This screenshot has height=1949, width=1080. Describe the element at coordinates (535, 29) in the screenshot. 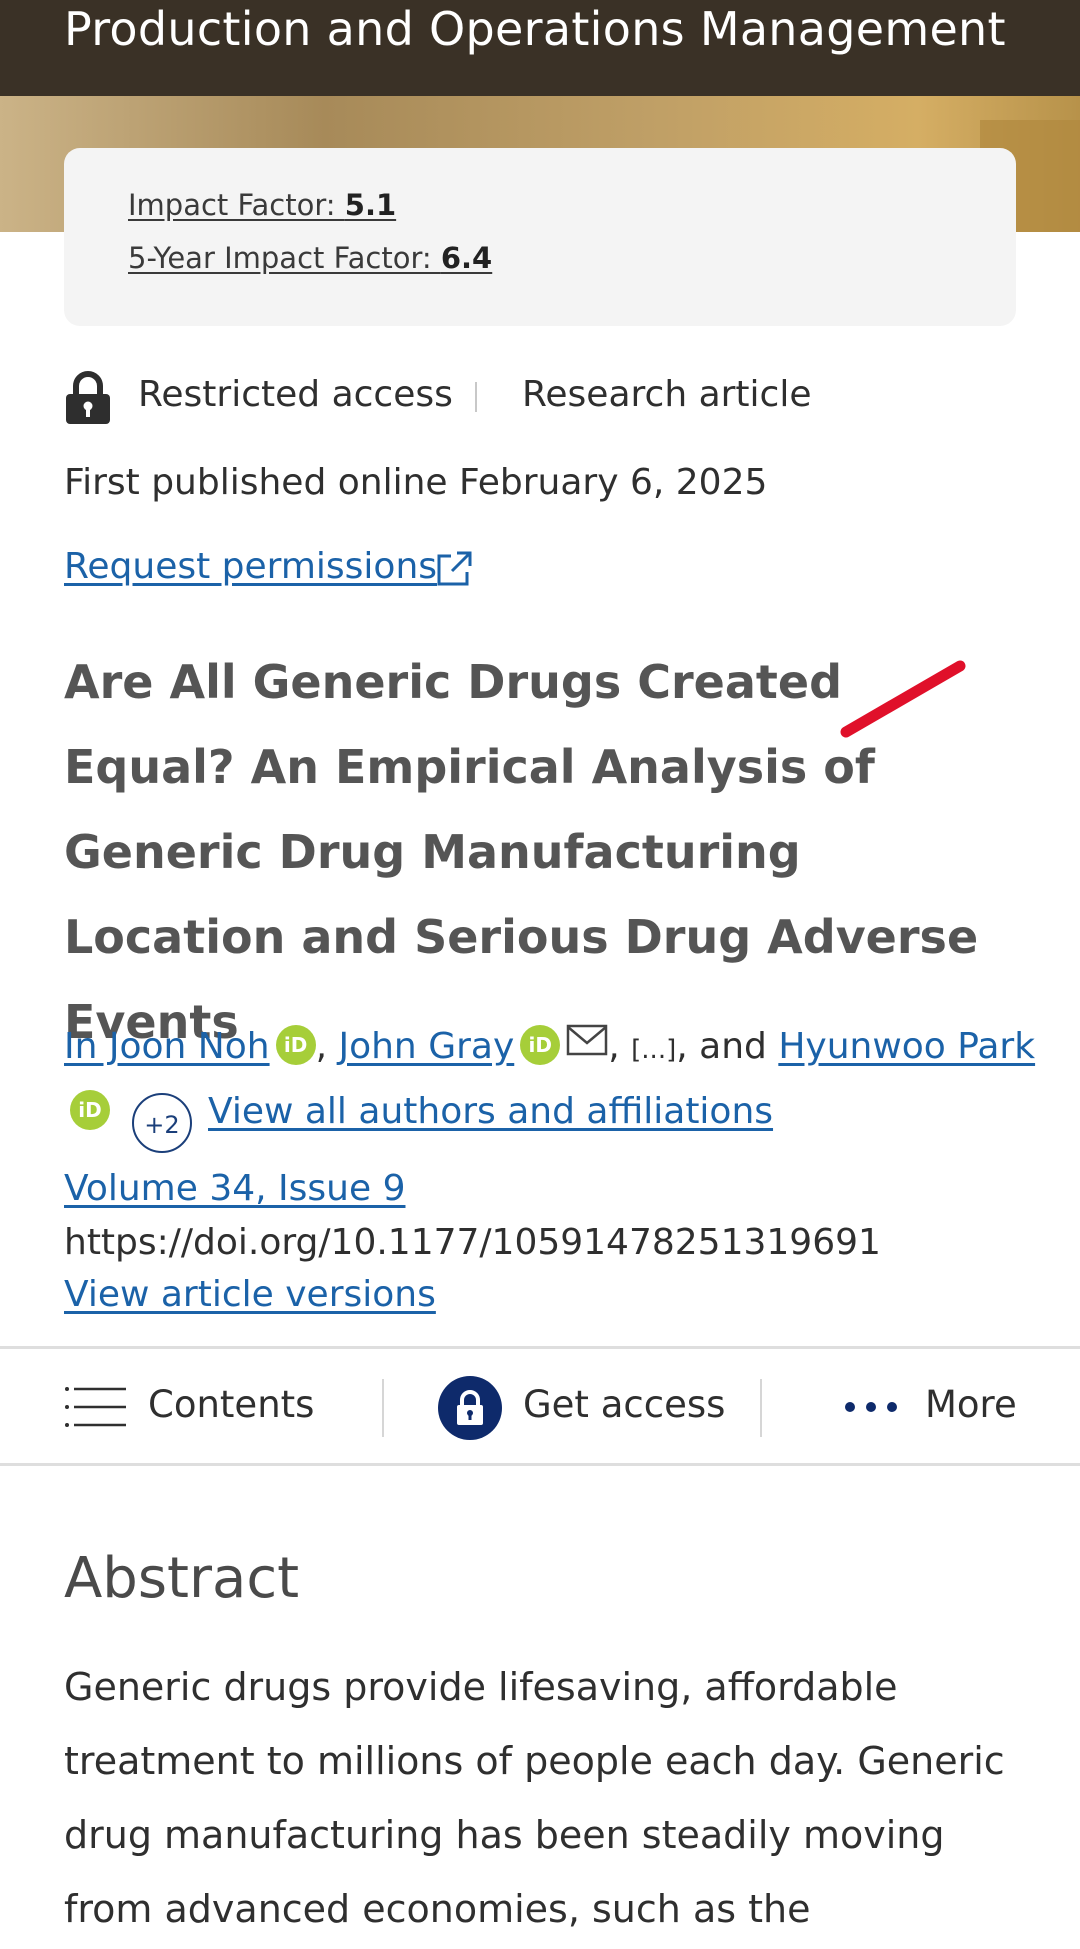

I see `journal-title: Production and Operations Management` at that location.